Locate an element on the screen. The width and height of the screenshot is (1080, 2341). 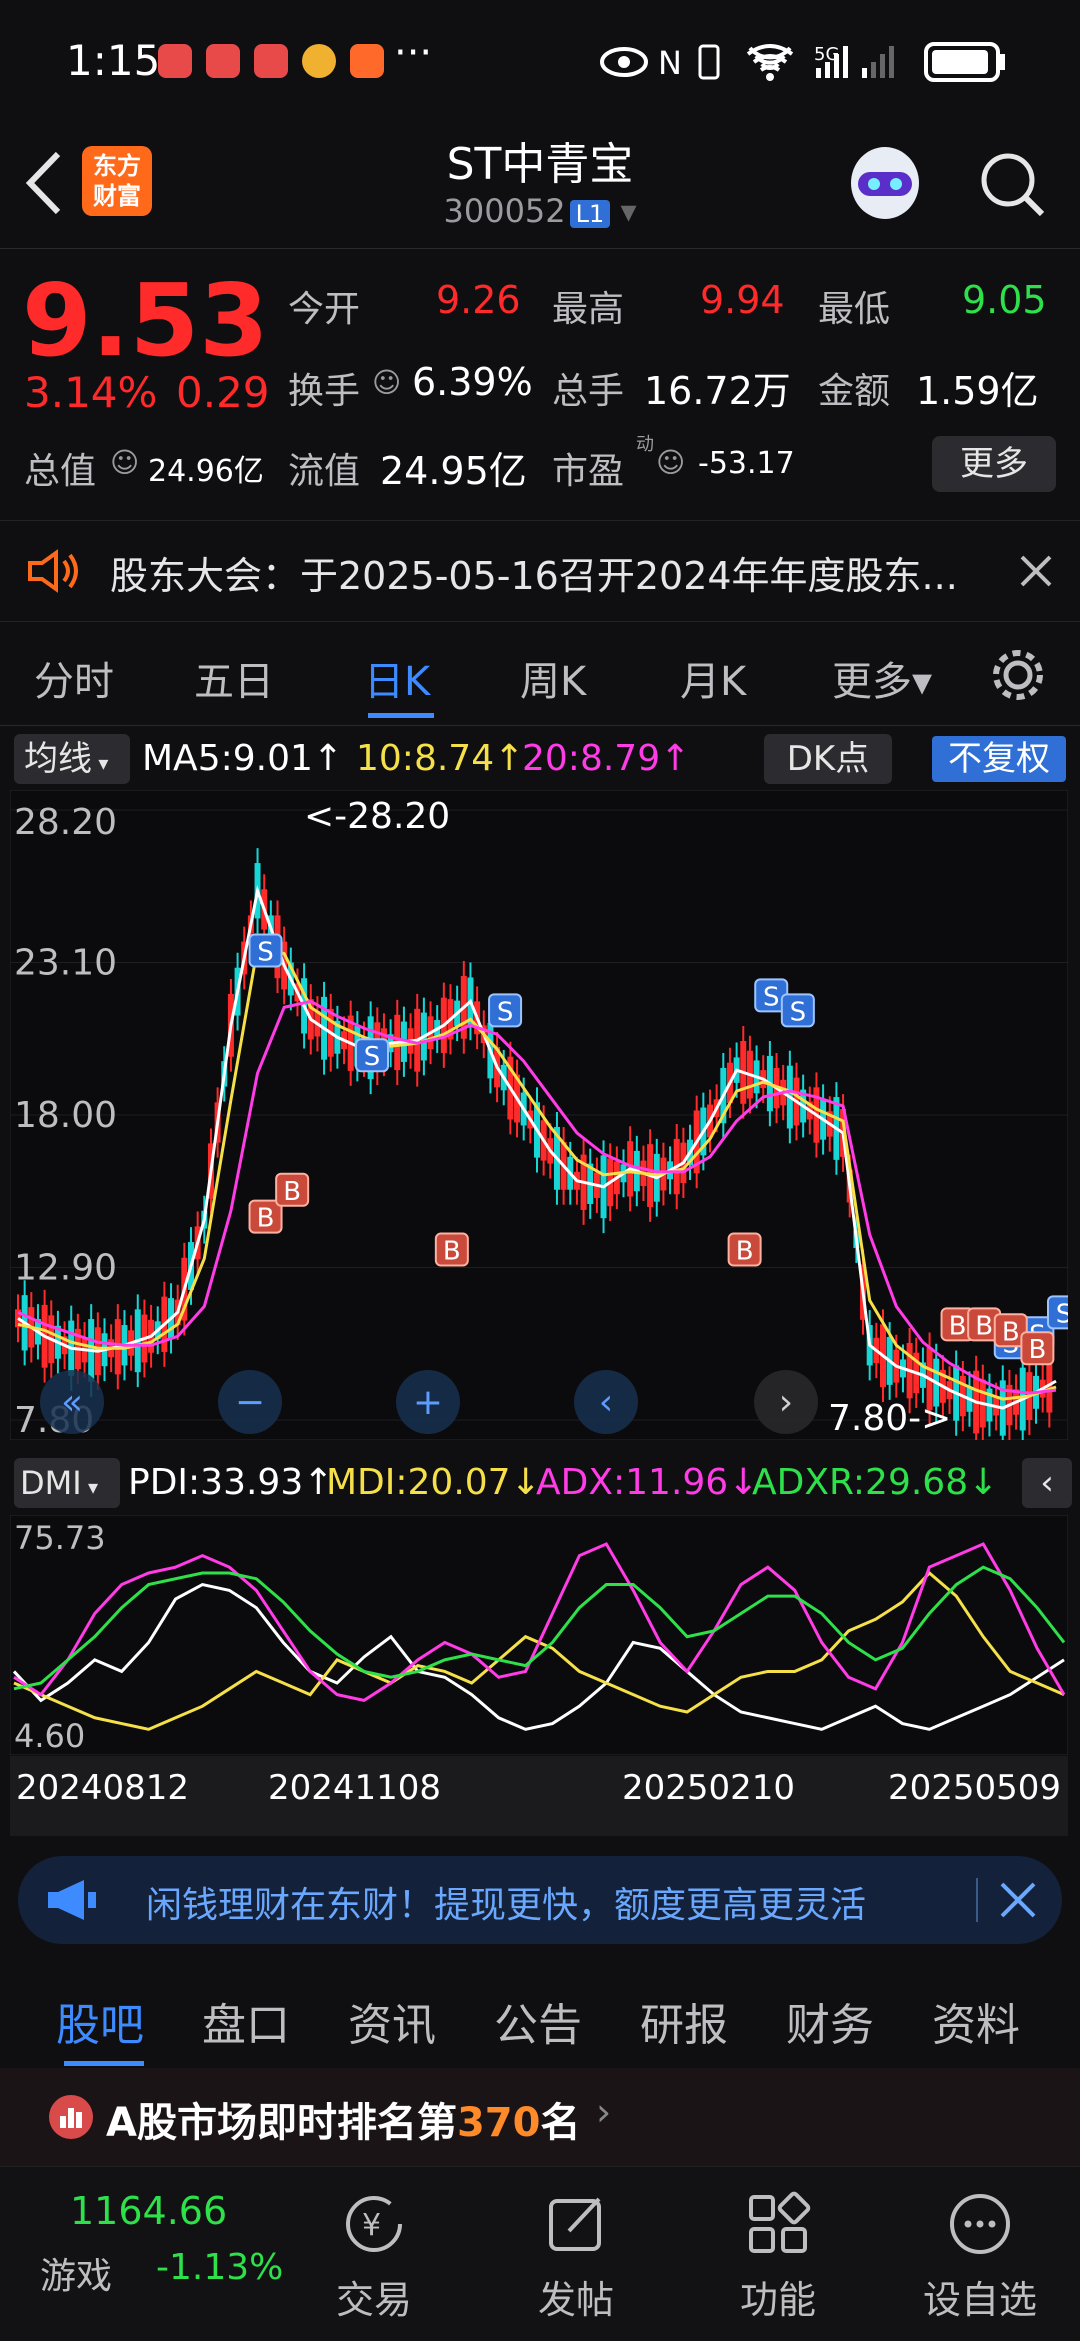
tab-more: 更多▾ is located at coordinates (882, 678).